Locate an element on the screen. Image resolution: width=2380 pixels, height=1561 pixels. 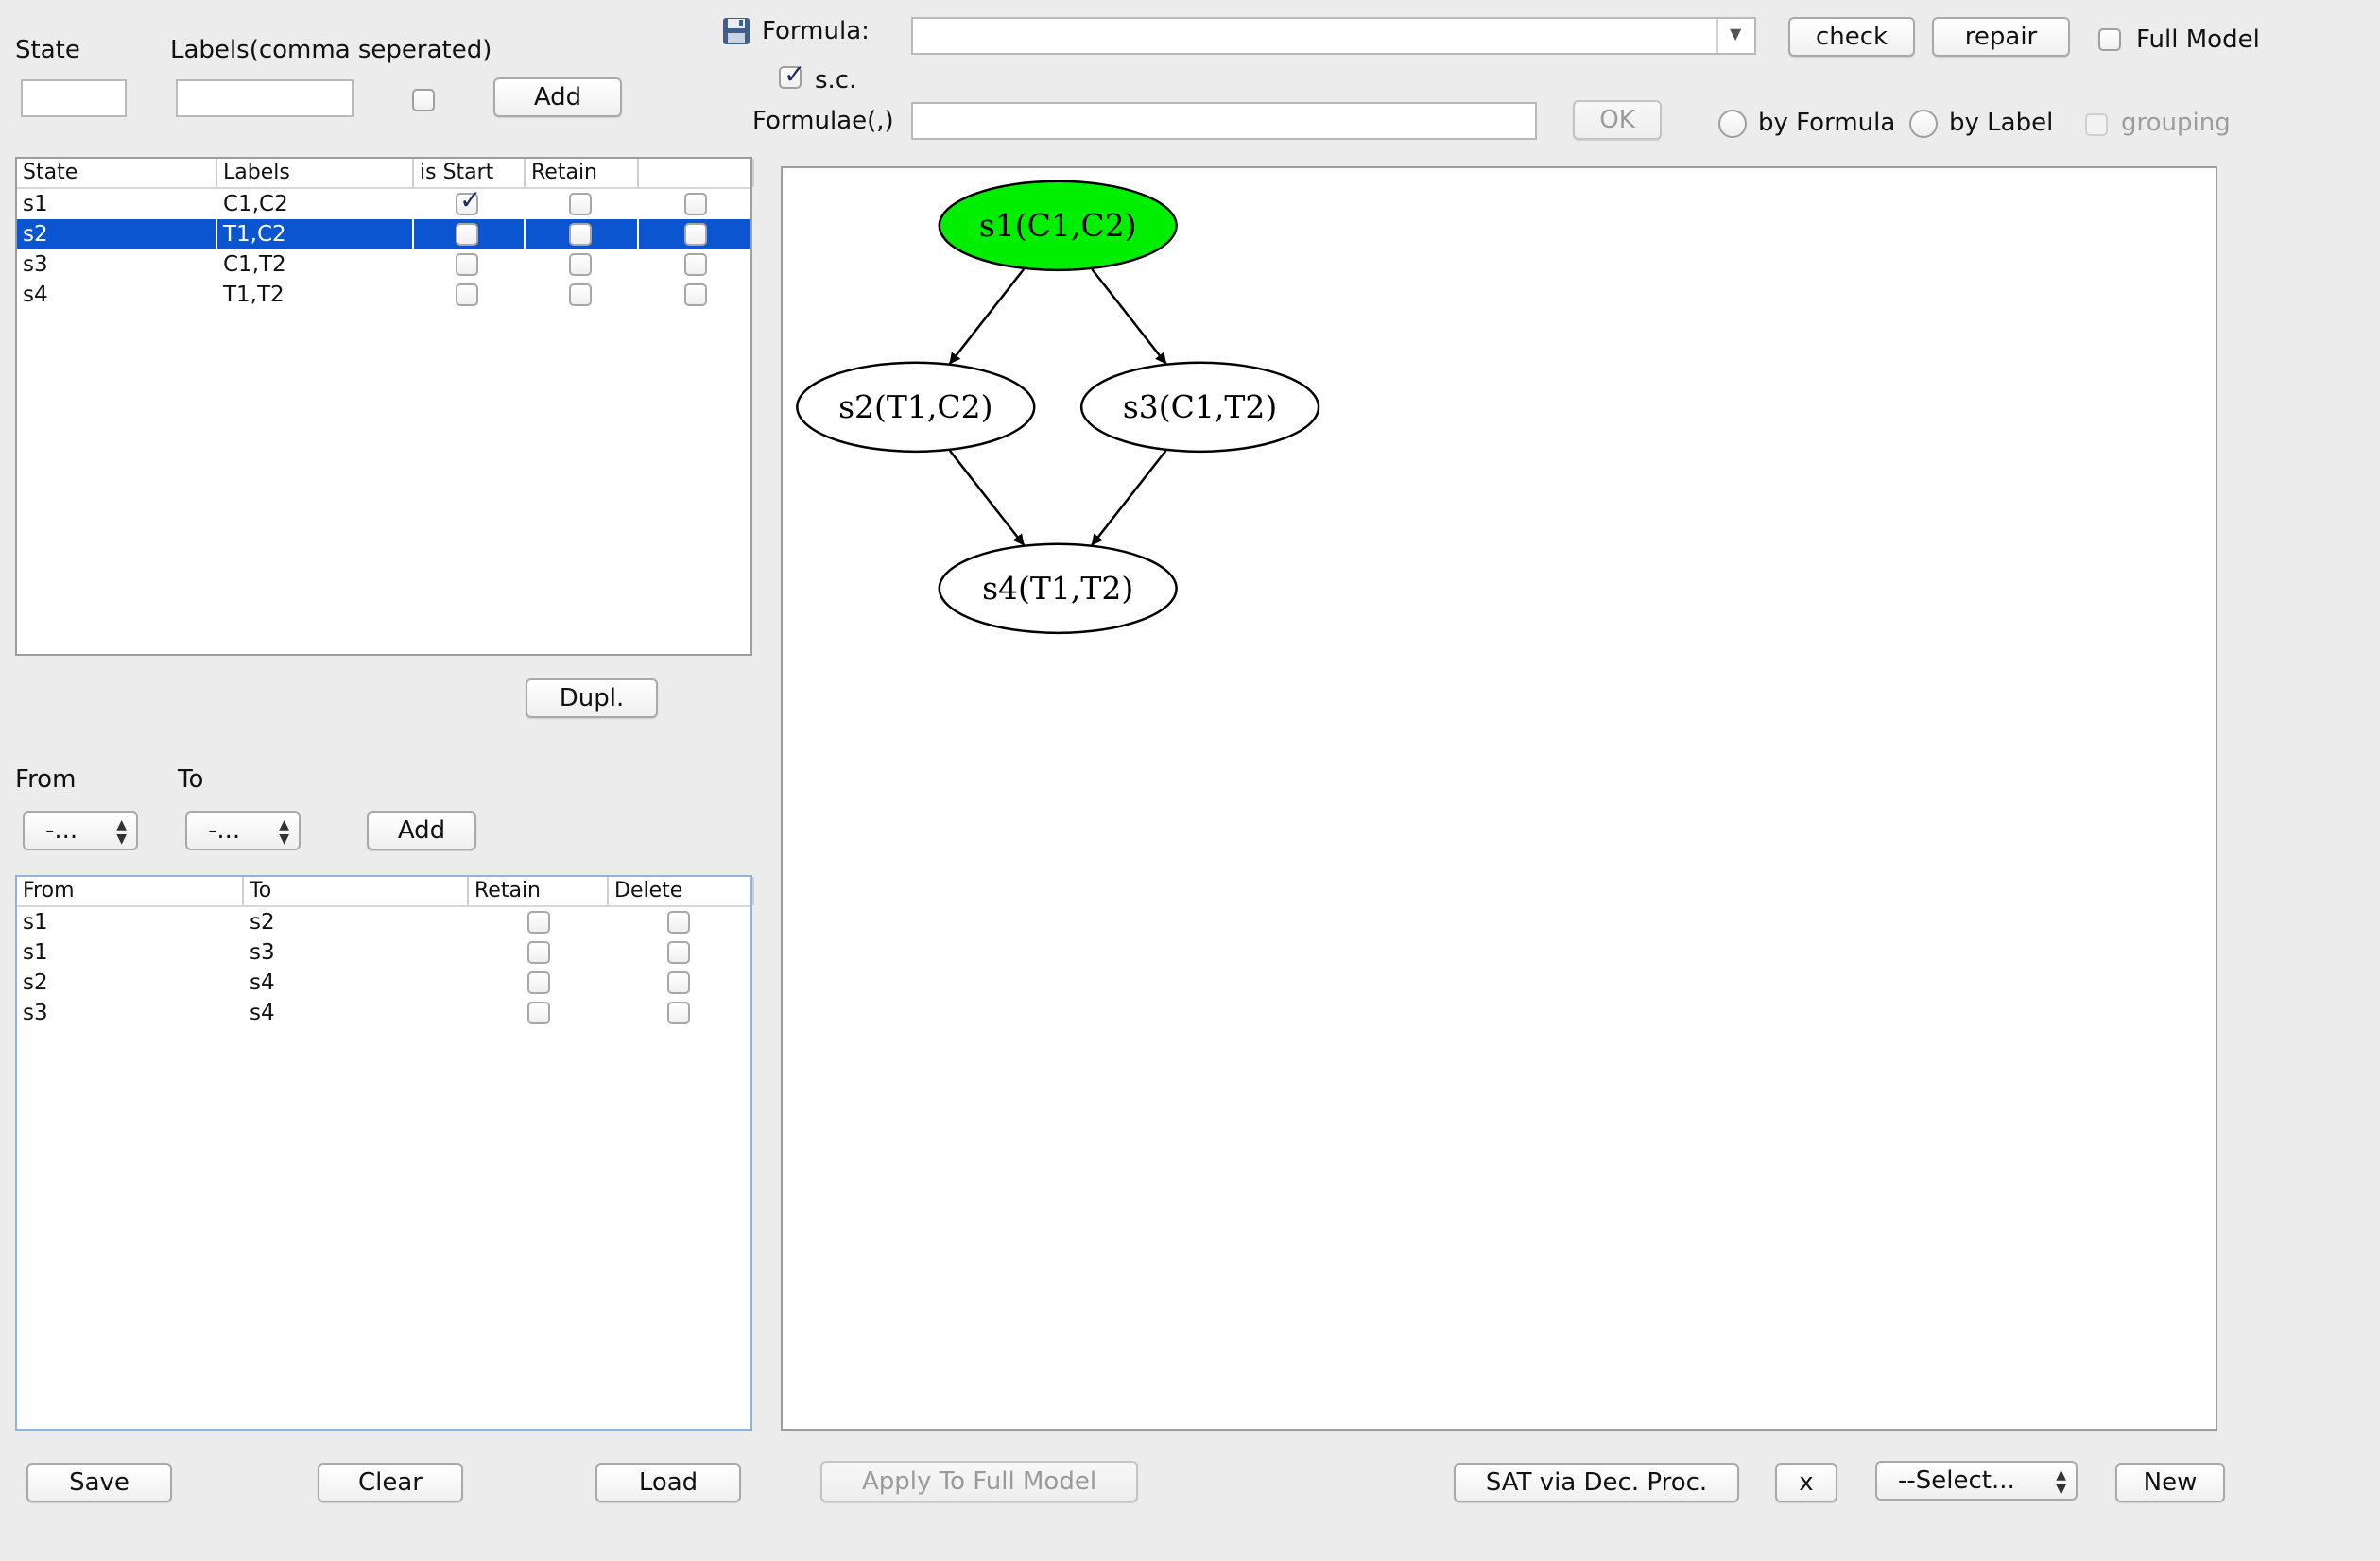
header-state: State is located at coordinates (117, 173).